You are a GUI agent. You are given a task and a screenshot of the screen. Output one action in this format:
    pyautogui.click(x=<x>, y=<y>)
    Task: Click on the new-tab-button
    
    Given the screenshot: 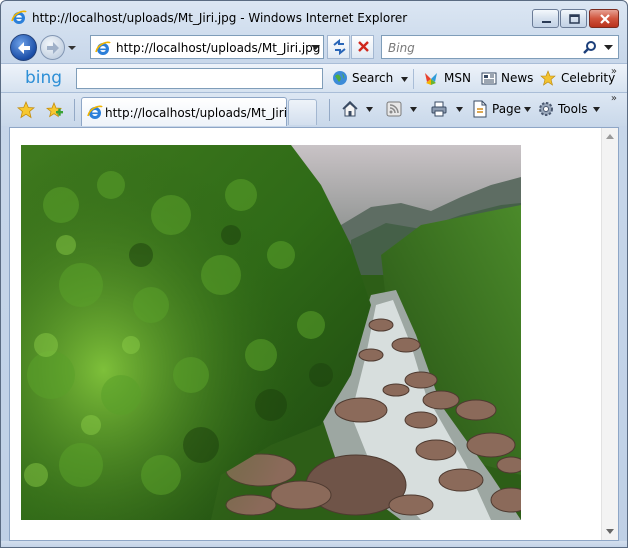 What is the action you would take?
    pyautogui.click(x=302, y=112)
    